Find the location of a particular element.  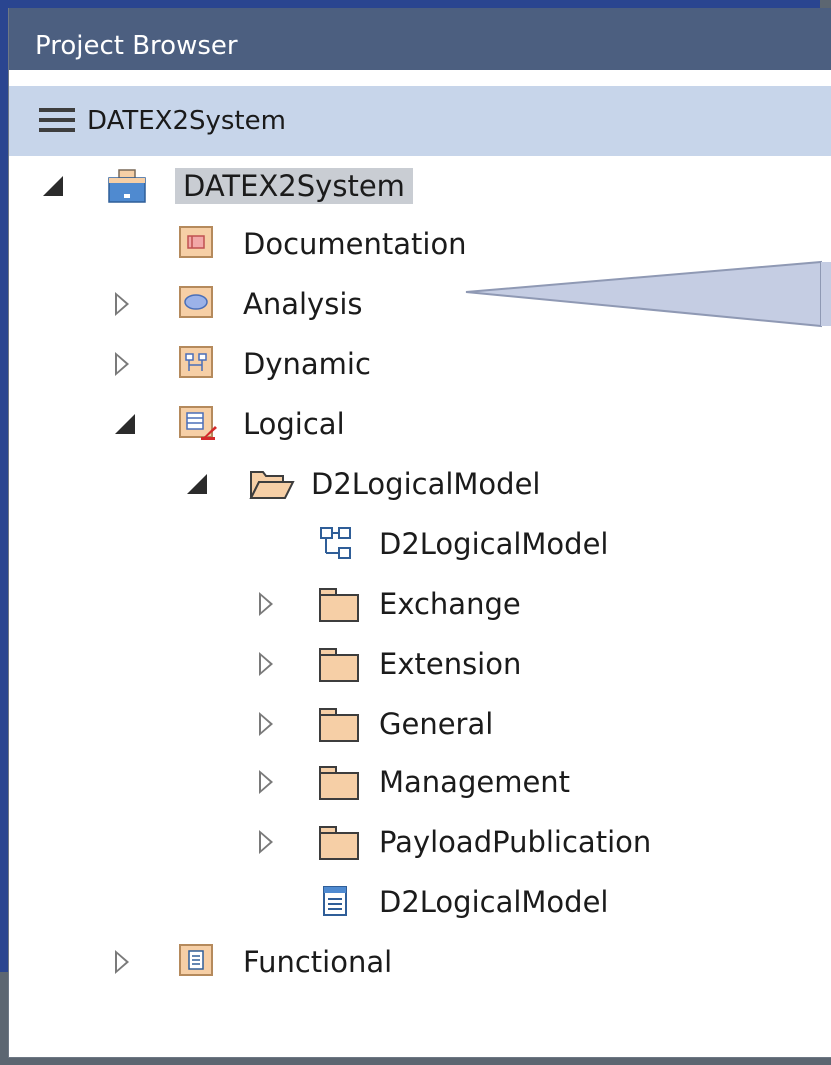

tree-item-functional: Functional is located at coordinates (420, 962).